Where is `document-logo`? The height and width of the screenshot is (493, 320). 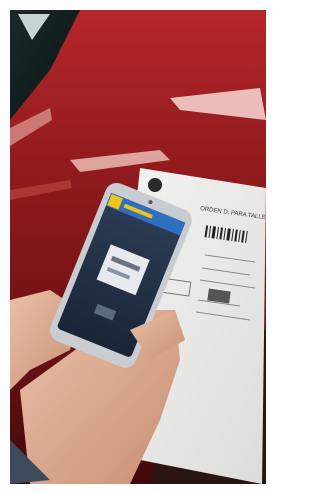 document-logo is located at coordinates (155, 185).